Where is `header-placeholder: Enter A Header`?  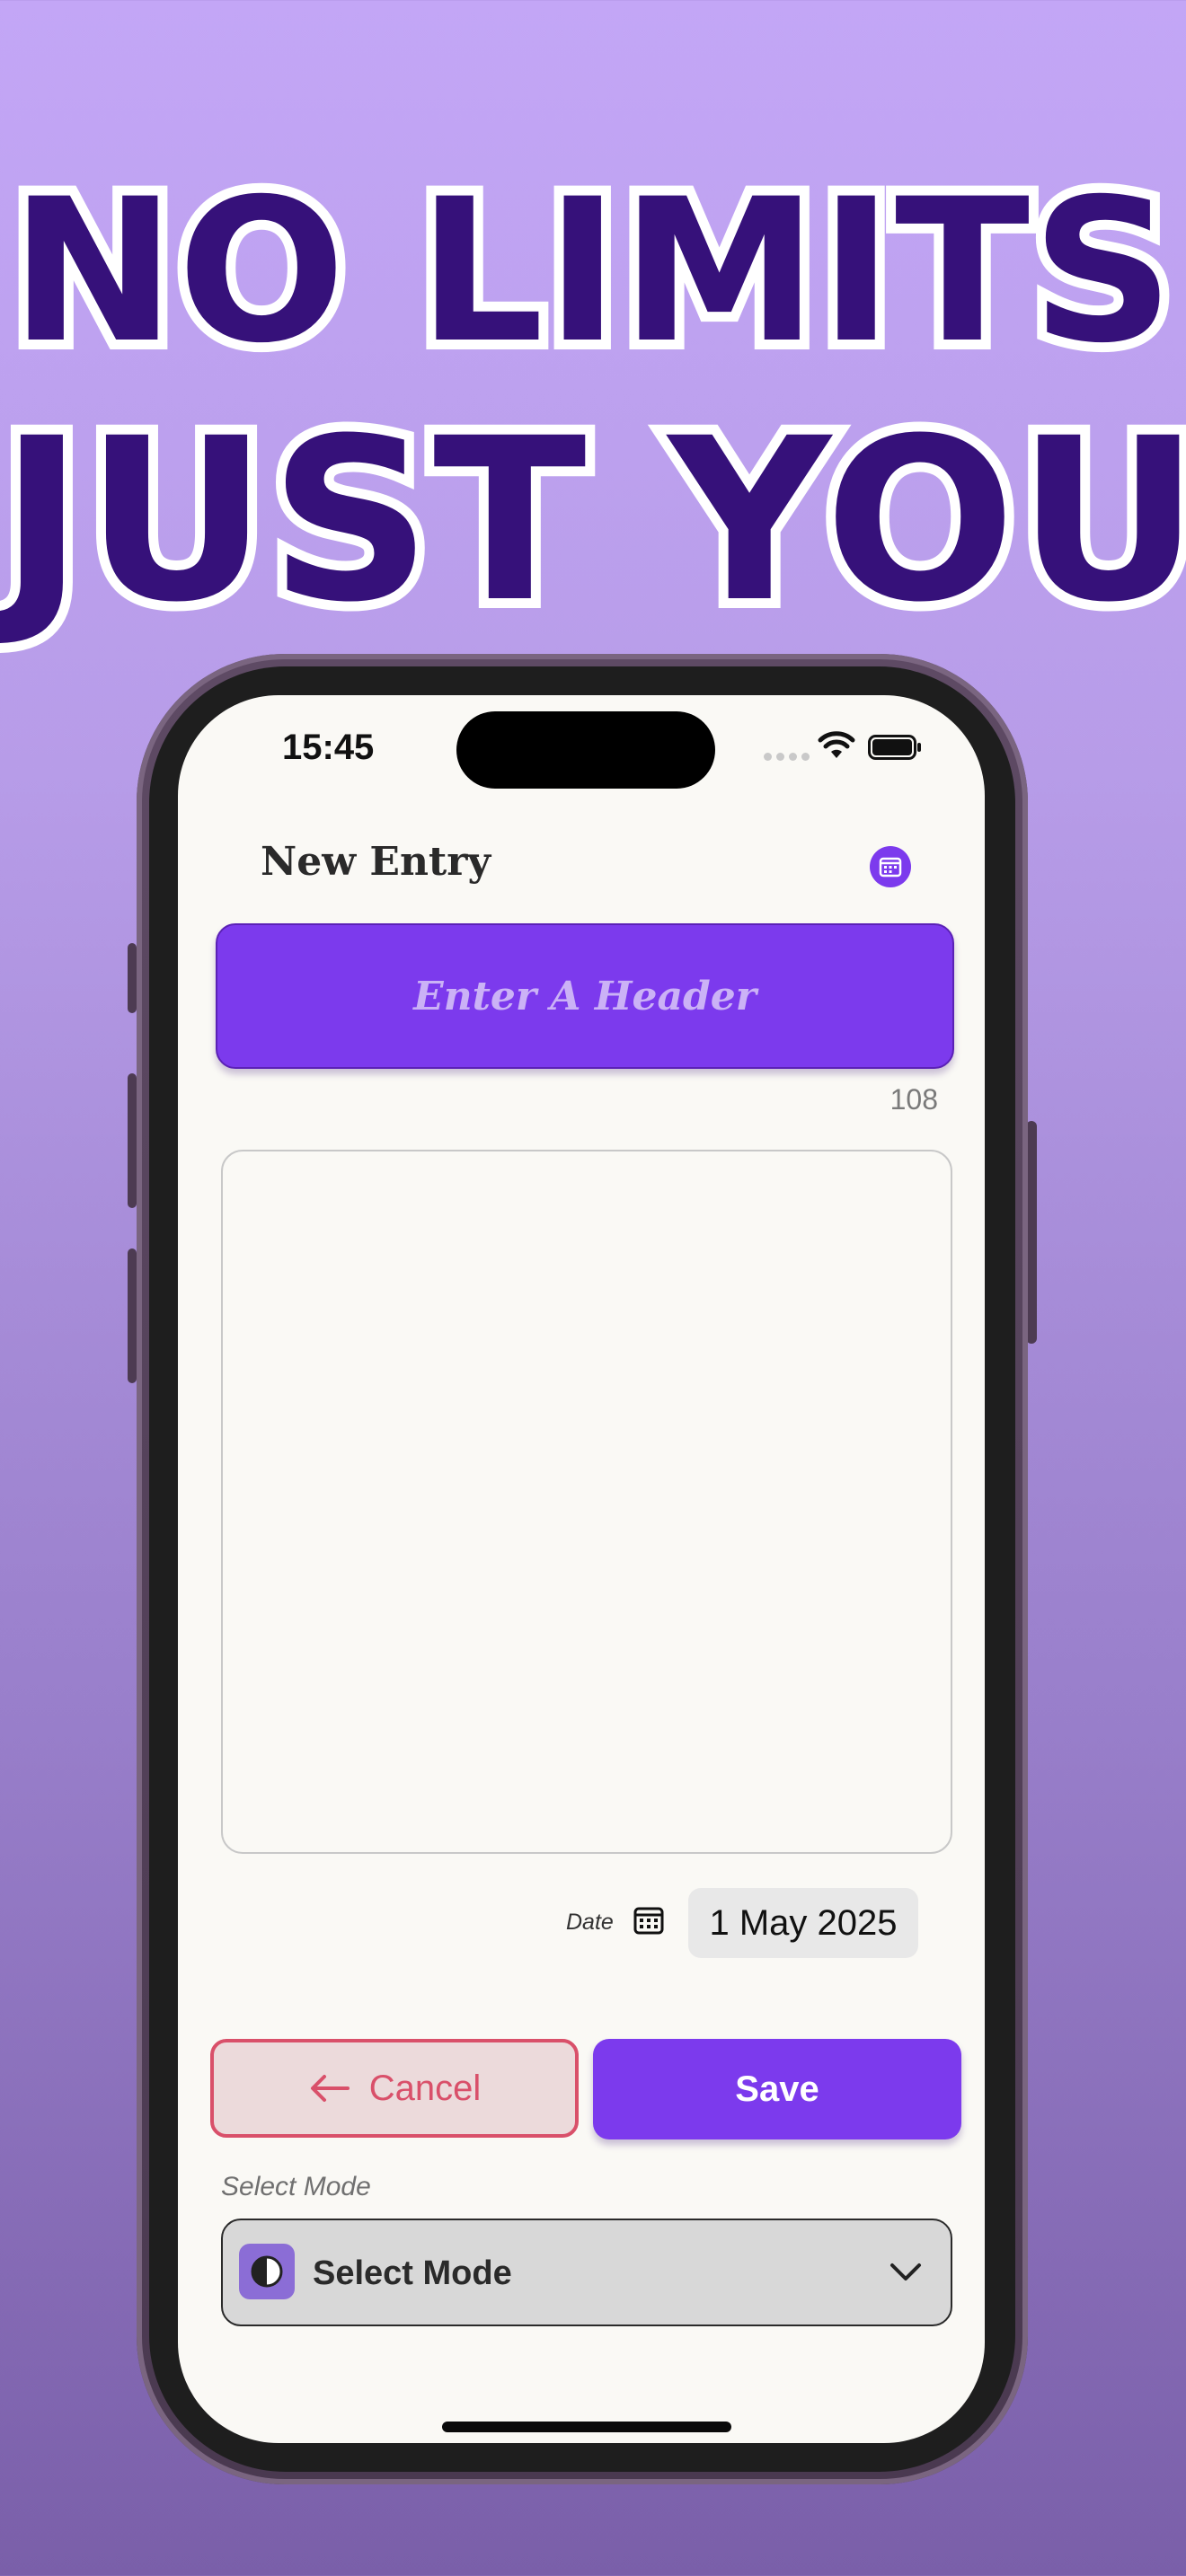 header-placeholder: Enter A Header is located at coordinates (585, 996).